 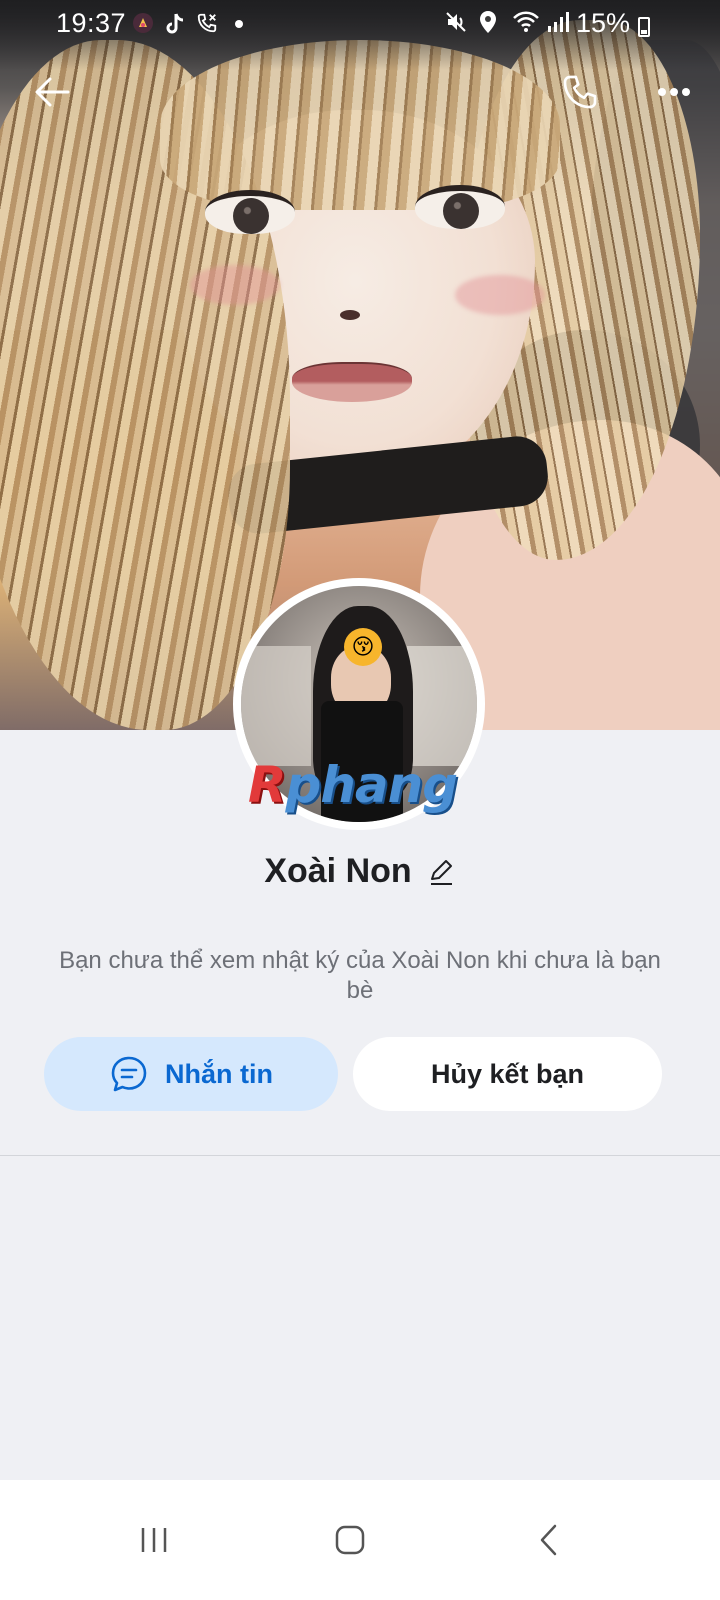 I want to click on home-button, so click(x=350, y=1540).